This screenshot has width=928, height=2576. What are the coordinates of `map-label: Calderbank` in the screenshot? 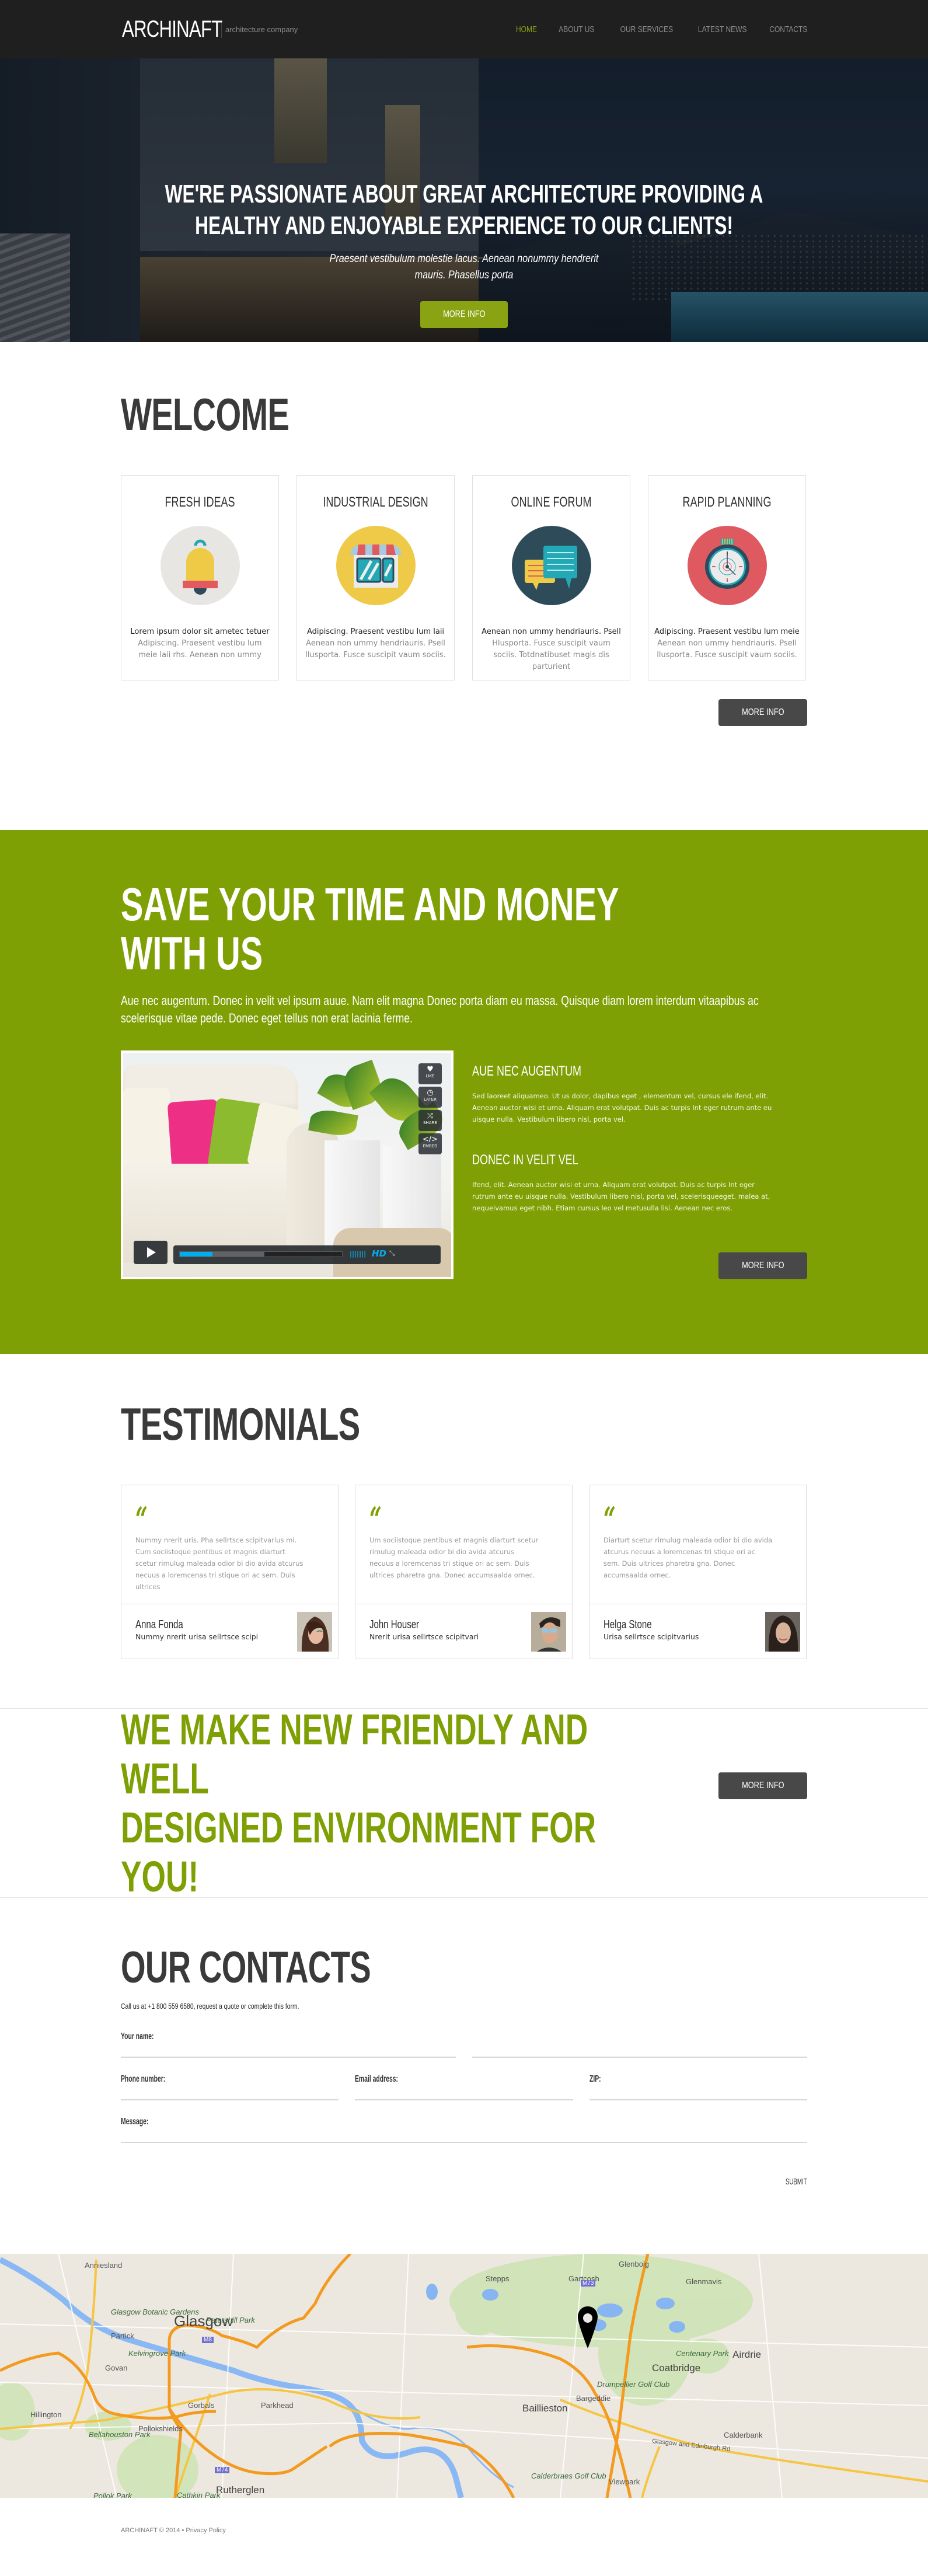 It's located at (743, 2435).